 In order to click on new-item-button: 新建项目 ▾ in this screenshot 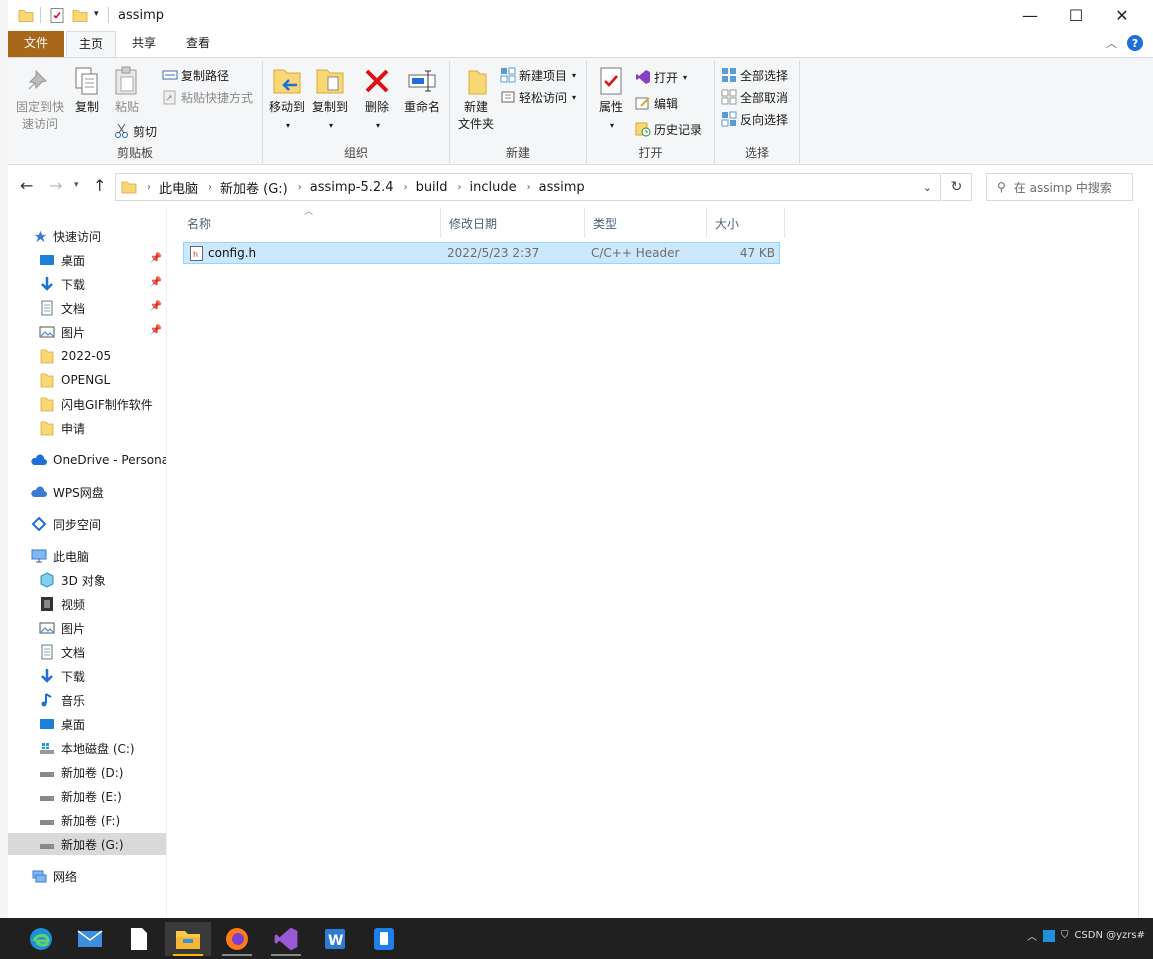, I will do `click(538, 75)`.